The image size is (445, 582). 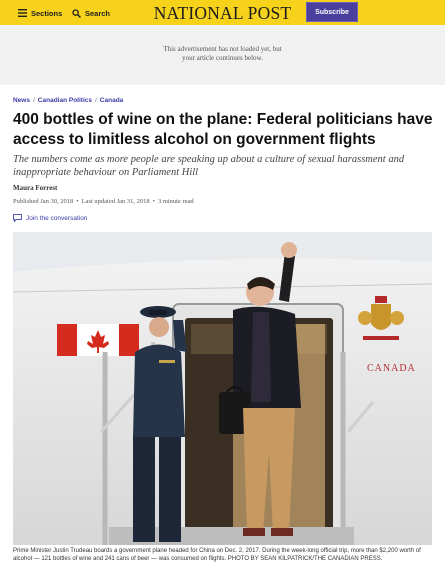 What do you see at coordinates (115, 201) in the screenshot?
I see `updated-date: Last updated Jan 31, 2018` at bounding box center [115, 201].